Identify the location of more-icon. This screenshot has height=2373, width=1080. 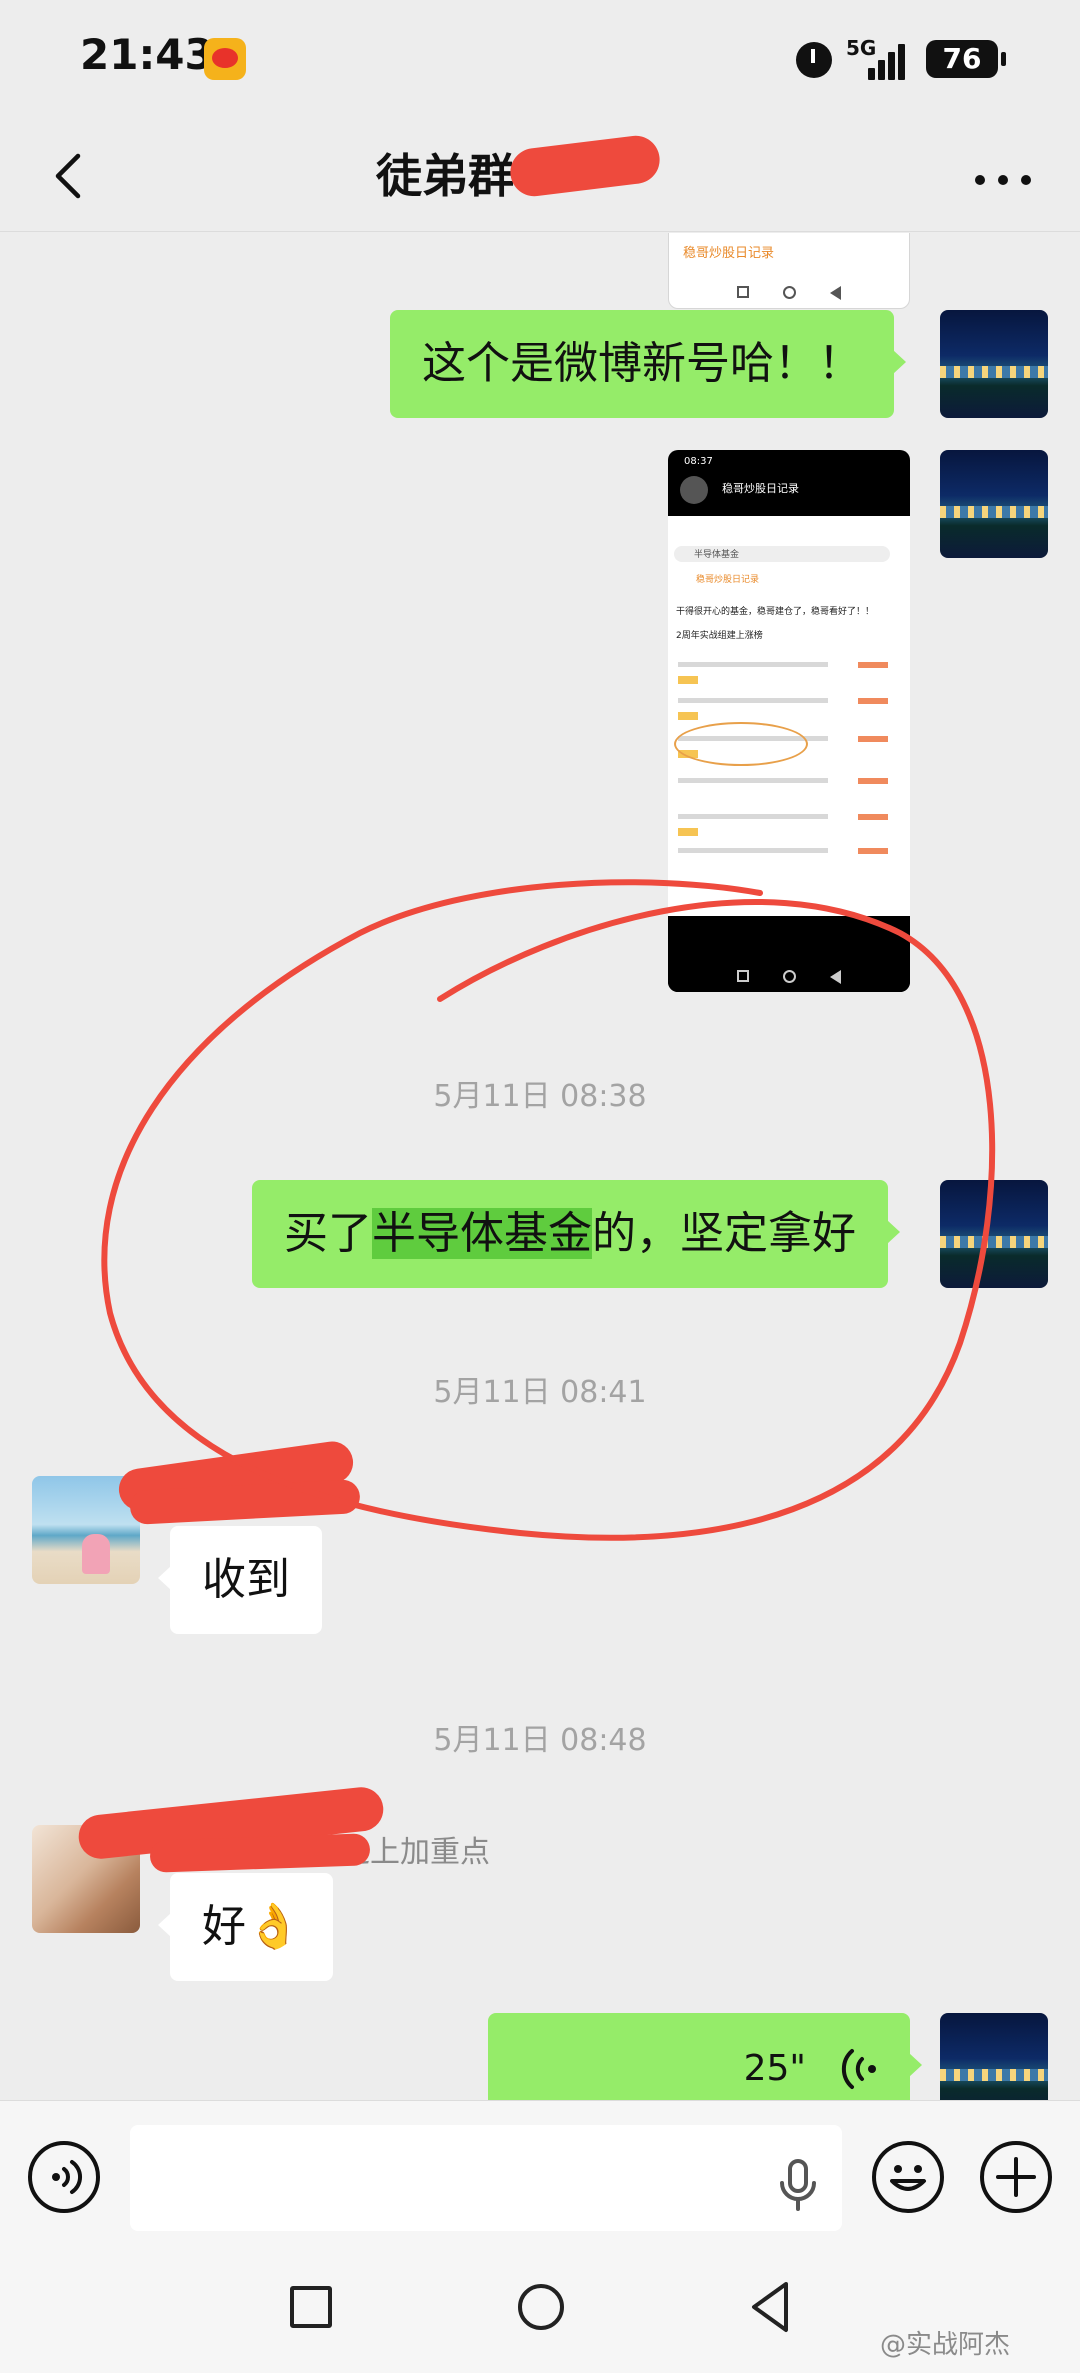
(1003, 180).